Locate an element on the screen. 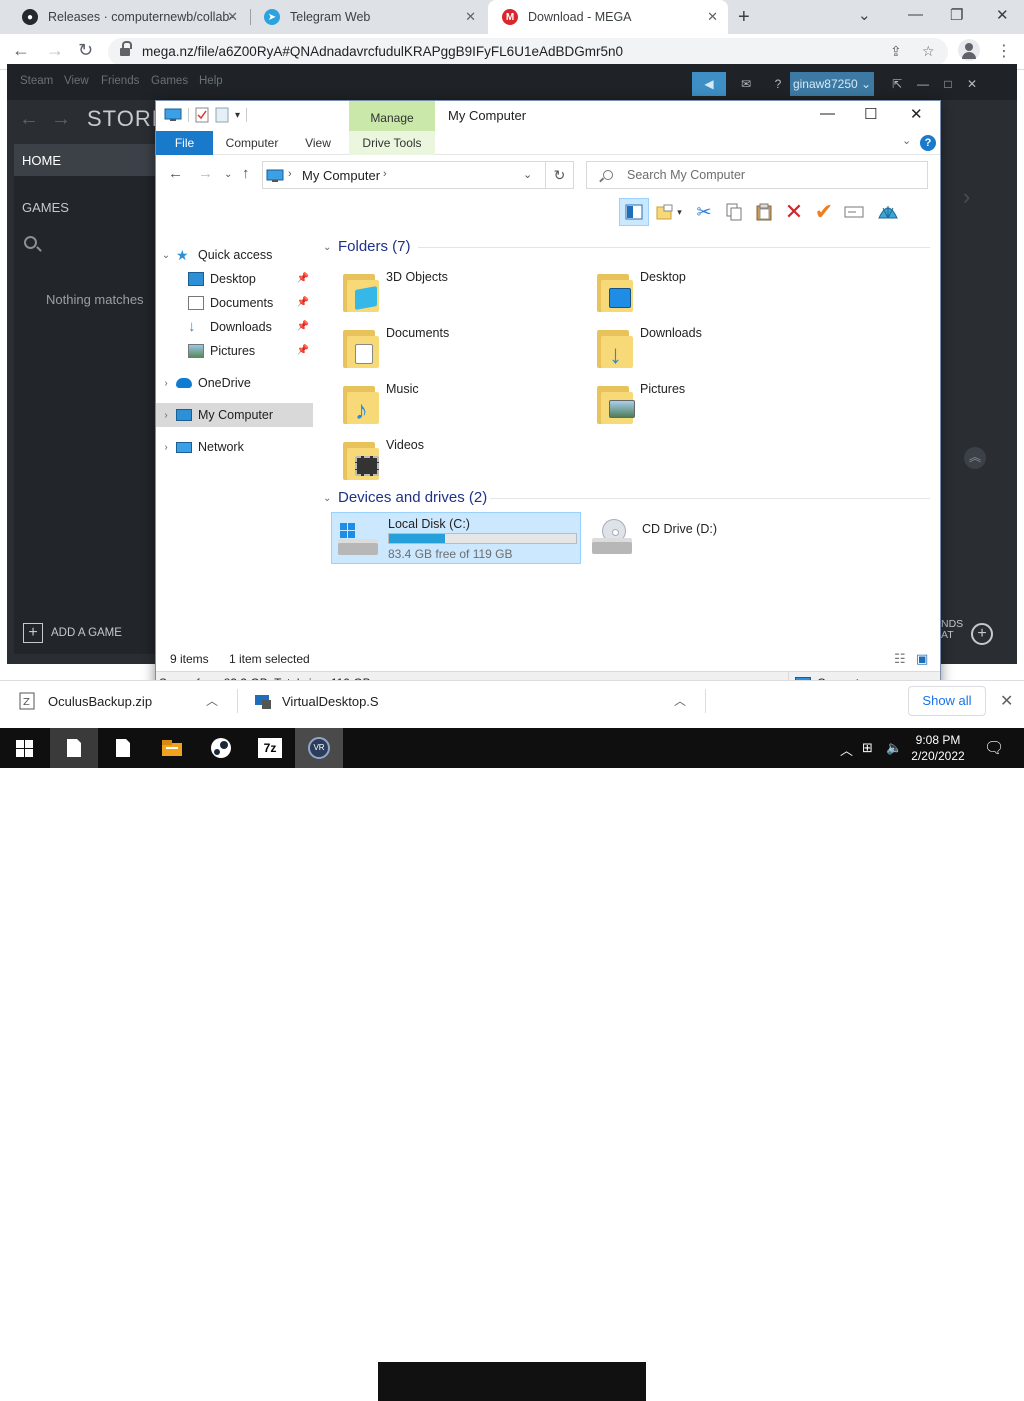 Image resolution: width=1024 pixels, height=1401 pixels. download-item-oculus: Z OculusBackup.zip is located at coordinates (123, 701).